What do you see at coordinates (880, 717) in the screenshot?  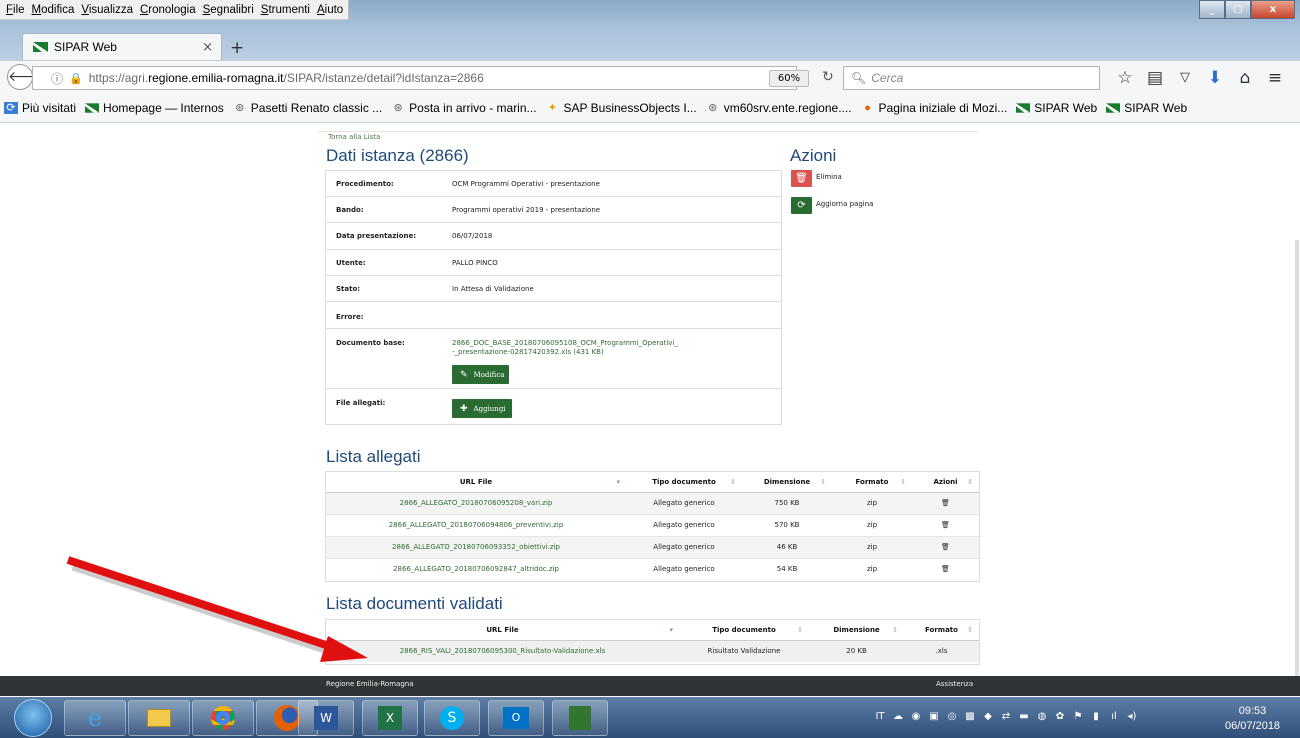 I see `language-indicator: IT` at bounding box center [880, 717].